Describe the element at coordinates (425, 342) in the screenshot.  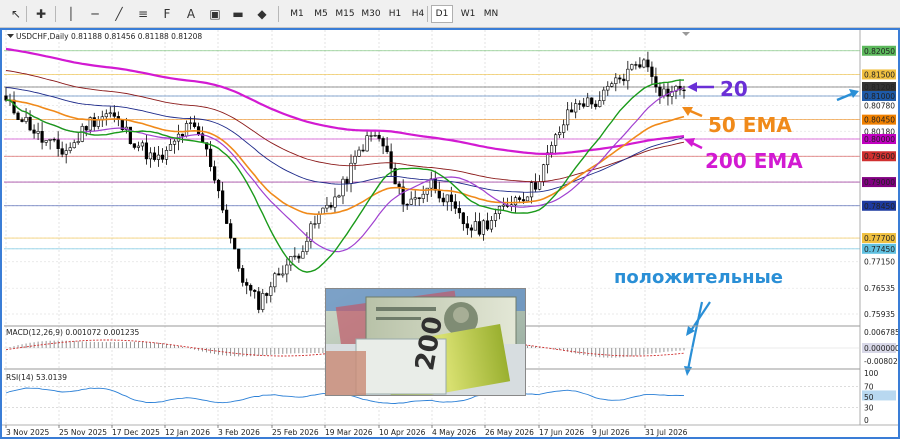
I see `banknotes-photo: 200` at that location.